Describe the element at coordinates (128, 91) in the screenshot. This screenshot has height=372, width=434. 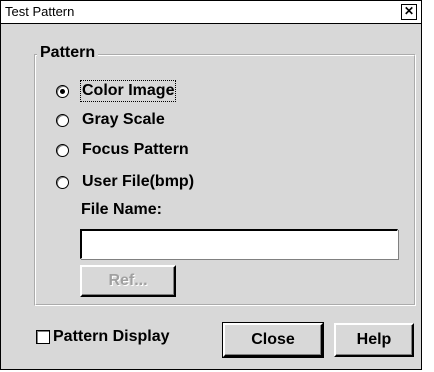
I see `radio-label: Color Image` at that location.